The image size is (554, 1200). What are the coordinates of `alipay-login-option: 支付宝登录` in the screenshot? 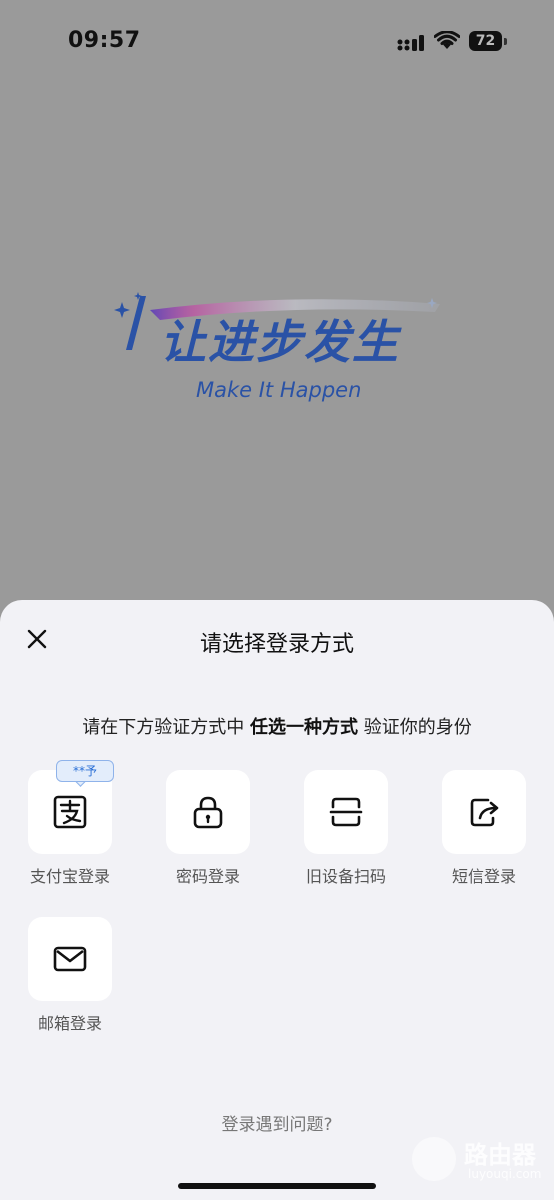 It's located at (70, 830).